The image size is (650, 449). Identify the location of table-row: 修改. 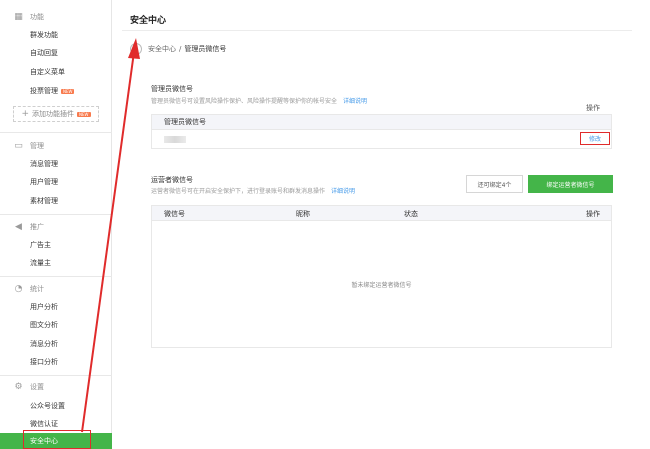
(381, 139).